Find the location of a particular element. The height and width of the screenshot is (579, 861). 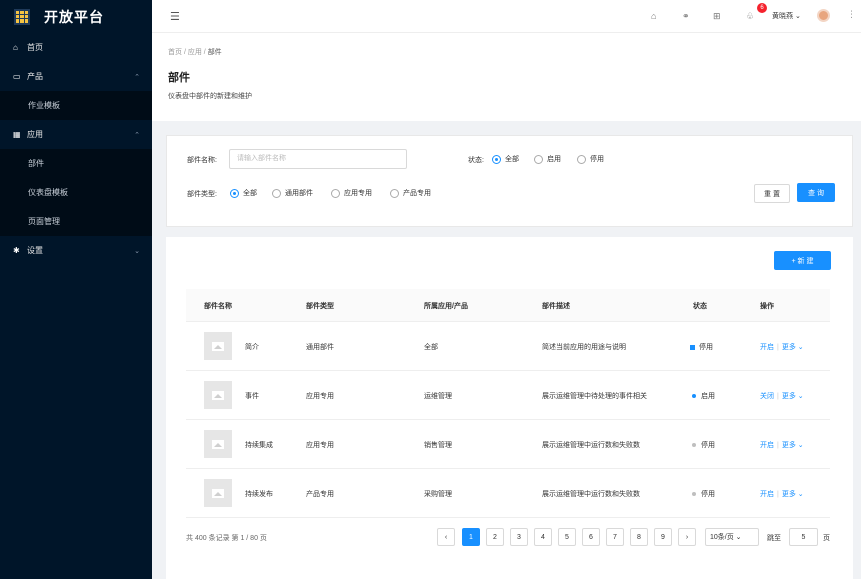

breadcrumb-item-home: 首页 is located at coordinates (175, 52).